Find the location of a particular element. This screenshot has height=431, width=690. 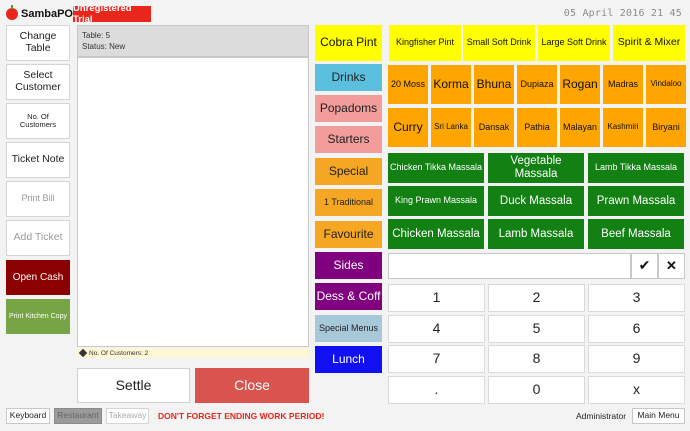

numpad-clear-button: ✕ is located at coordinates (671, 266).